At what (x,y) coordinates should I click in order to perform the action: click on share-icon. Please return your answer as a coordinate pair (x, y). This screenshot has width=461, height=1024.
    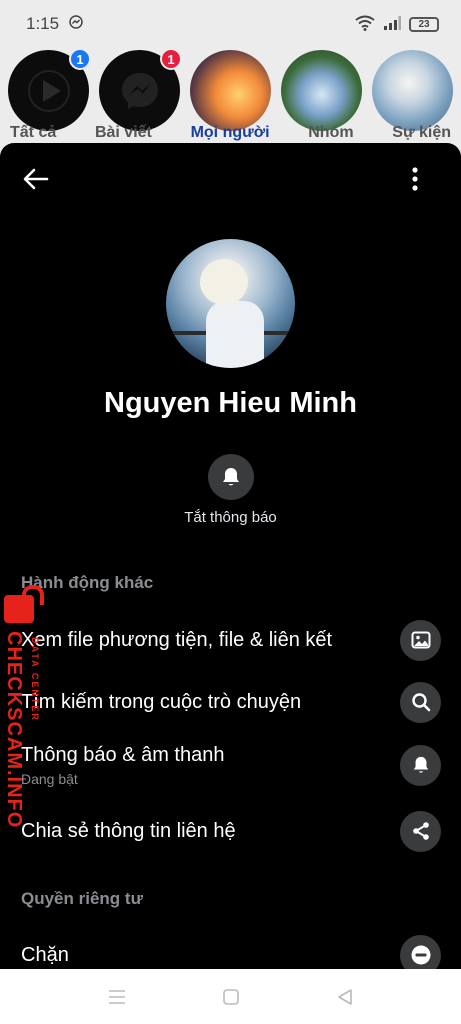
    Looking at the image, I should click on (420, 831).